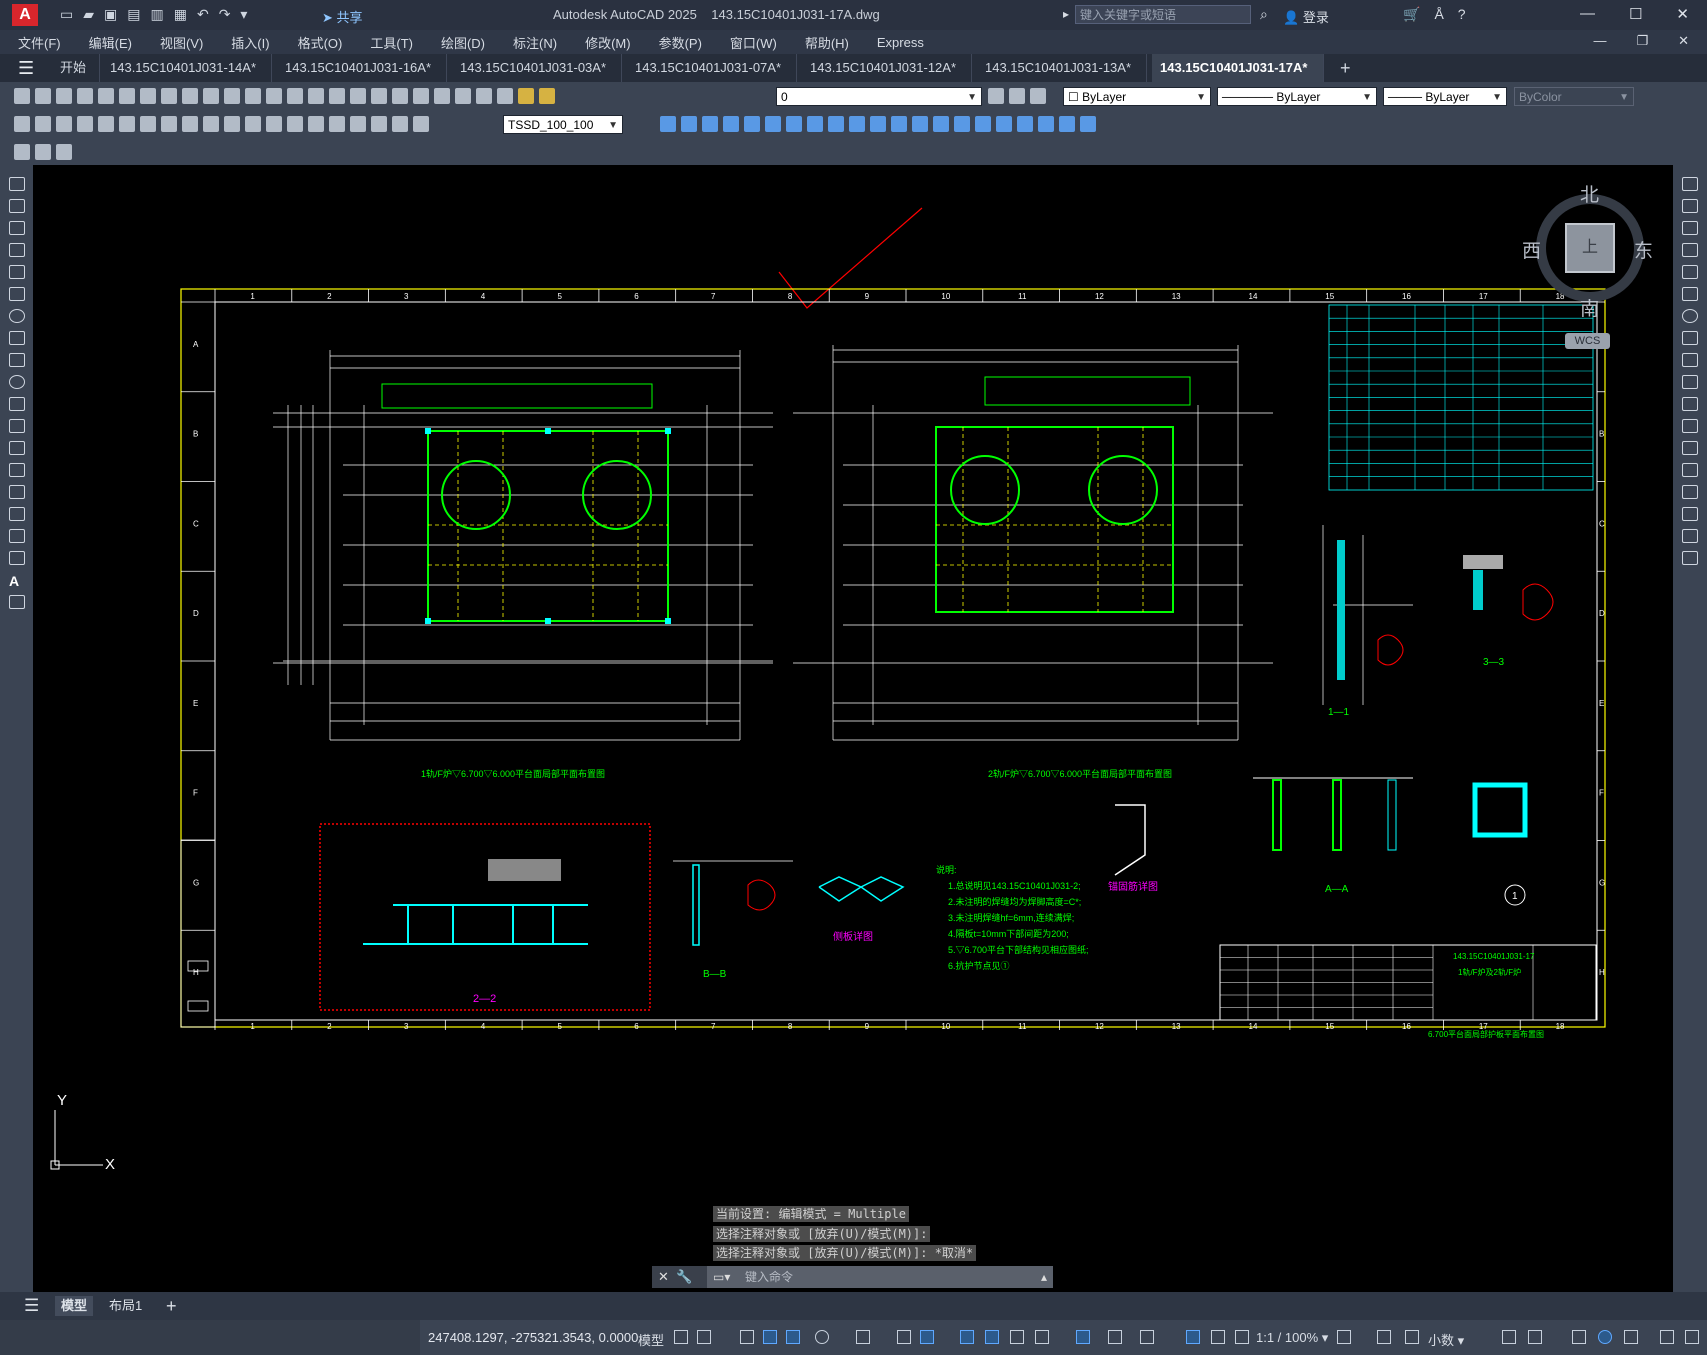 This screenshot has width=1707, height=1355. What do you see at coordinates (1062, 68) in the screenshot?
I see `tab-file-13a: 143.15C10401J031-13A*` at bounding box center [1062, 68].